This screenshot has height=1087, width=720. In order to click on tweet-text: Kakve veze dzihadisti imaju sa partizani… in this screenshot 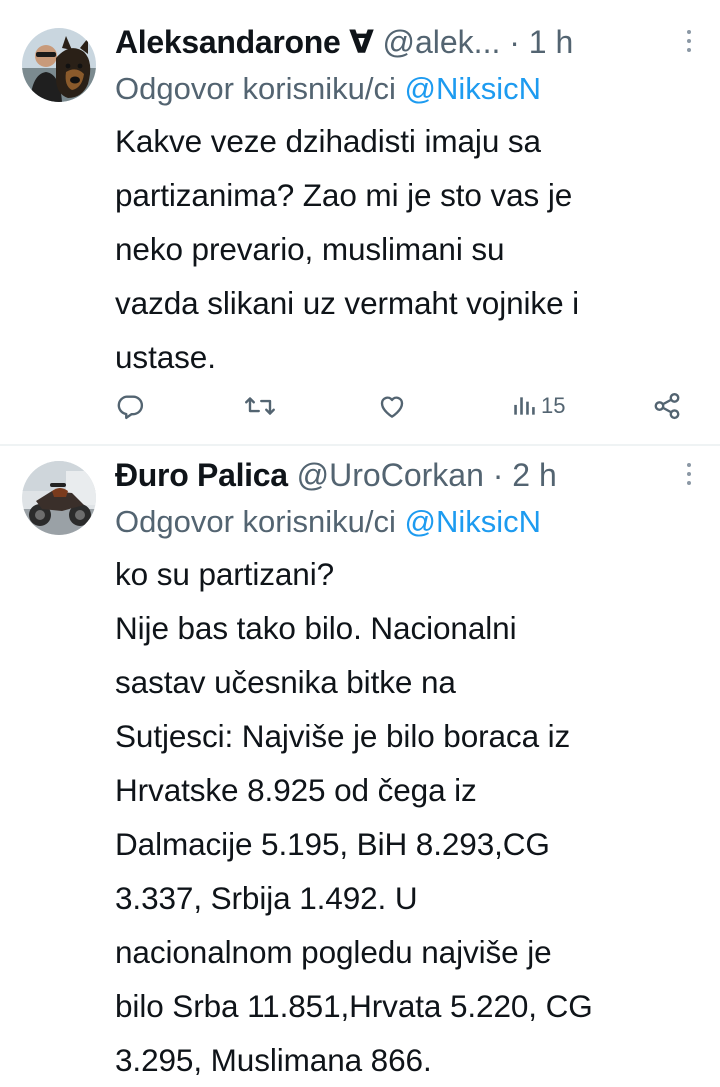, I will do `click(347, 249)`.